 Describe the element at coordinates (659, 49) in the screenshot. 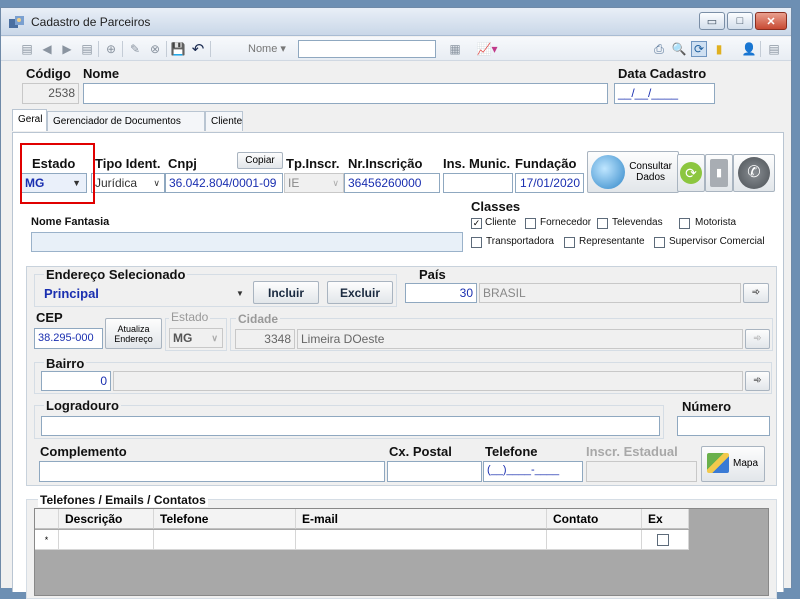

I see `print-icon: ⎙` at that location.